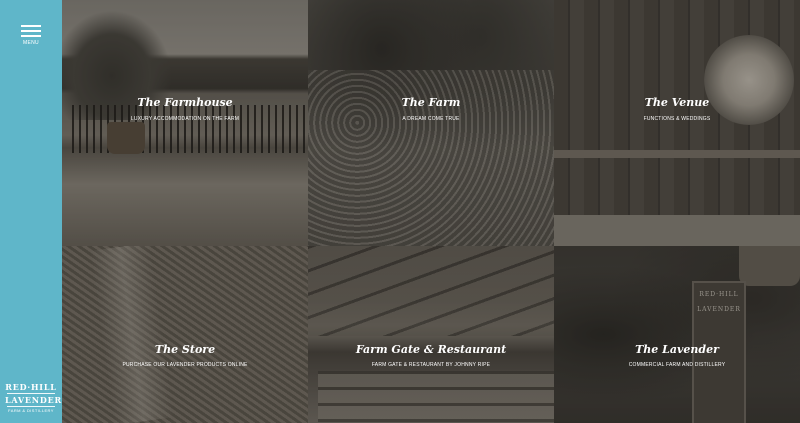 The height and width of the screenshot is (423, 800). I want to click on tile-title: Farm Gate & Restaurant, so click(431, 349).